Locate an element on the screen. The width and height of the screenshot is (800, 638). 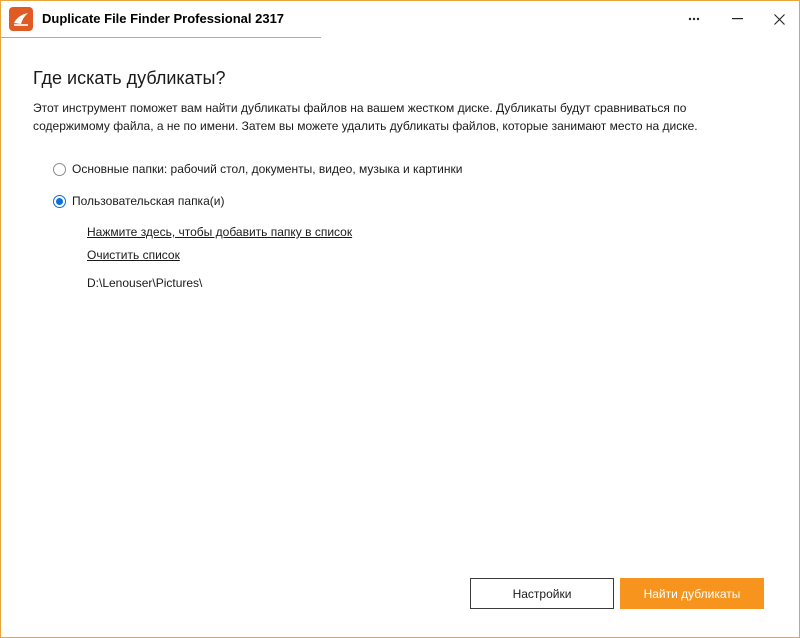
close-button is located at coordinates (779, 19).